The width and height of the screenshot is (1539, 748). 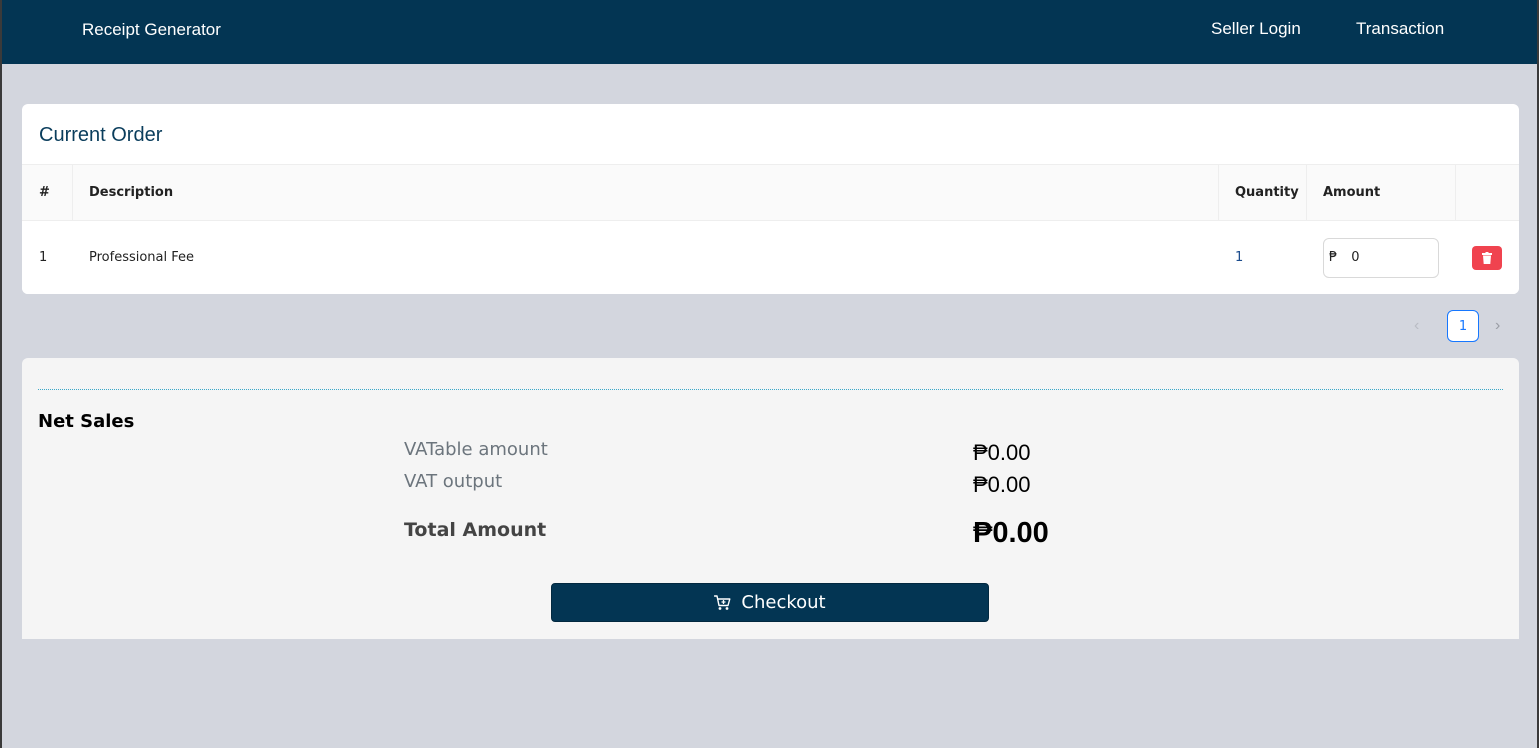 What do you see at coordinates (43, 257) in the screenshot?
I see `row-number: 1` at bounding box center [43, 257].